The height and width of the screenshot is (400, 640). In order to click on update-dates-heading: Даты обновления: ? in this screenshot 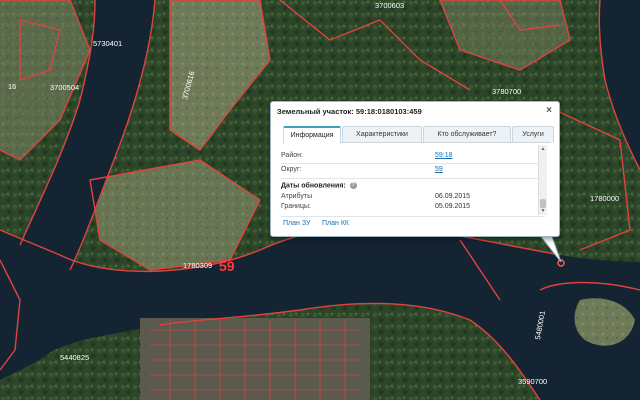, I will do `click(319, 185)`.